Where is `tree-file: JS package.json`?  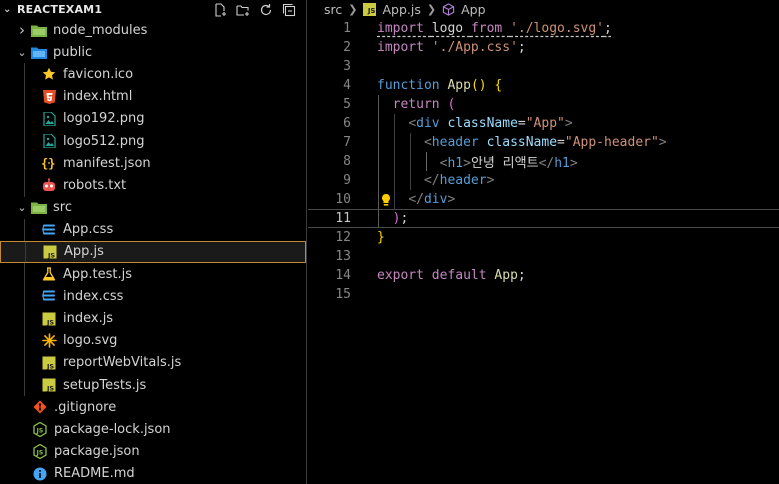 tree-file: JS package.json is located at coordinates (153, 452).